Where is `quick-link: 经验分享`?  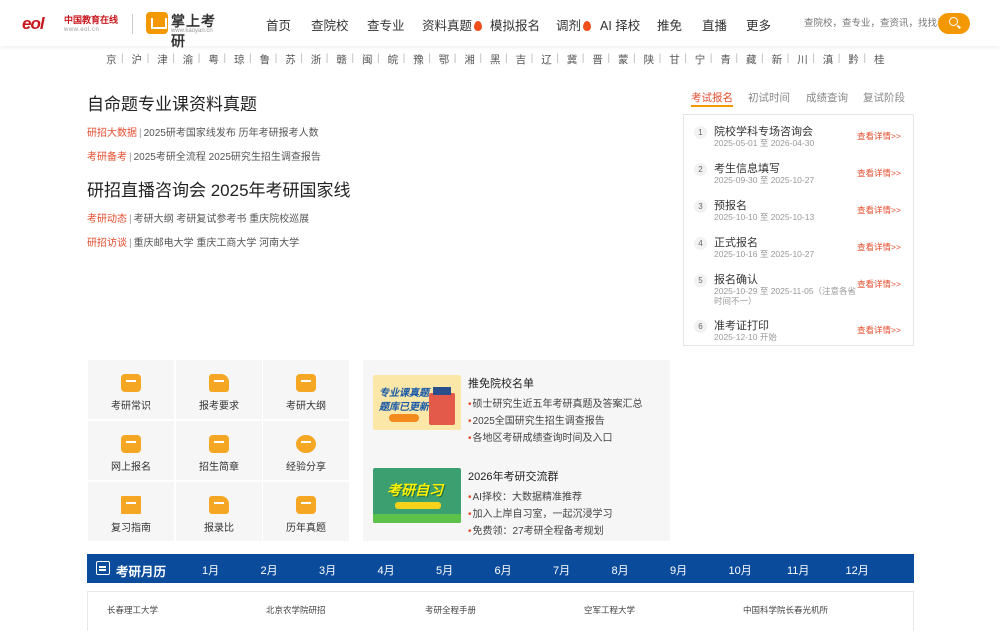
quick-link: 经验分享 is located at coordinates (306, 450).